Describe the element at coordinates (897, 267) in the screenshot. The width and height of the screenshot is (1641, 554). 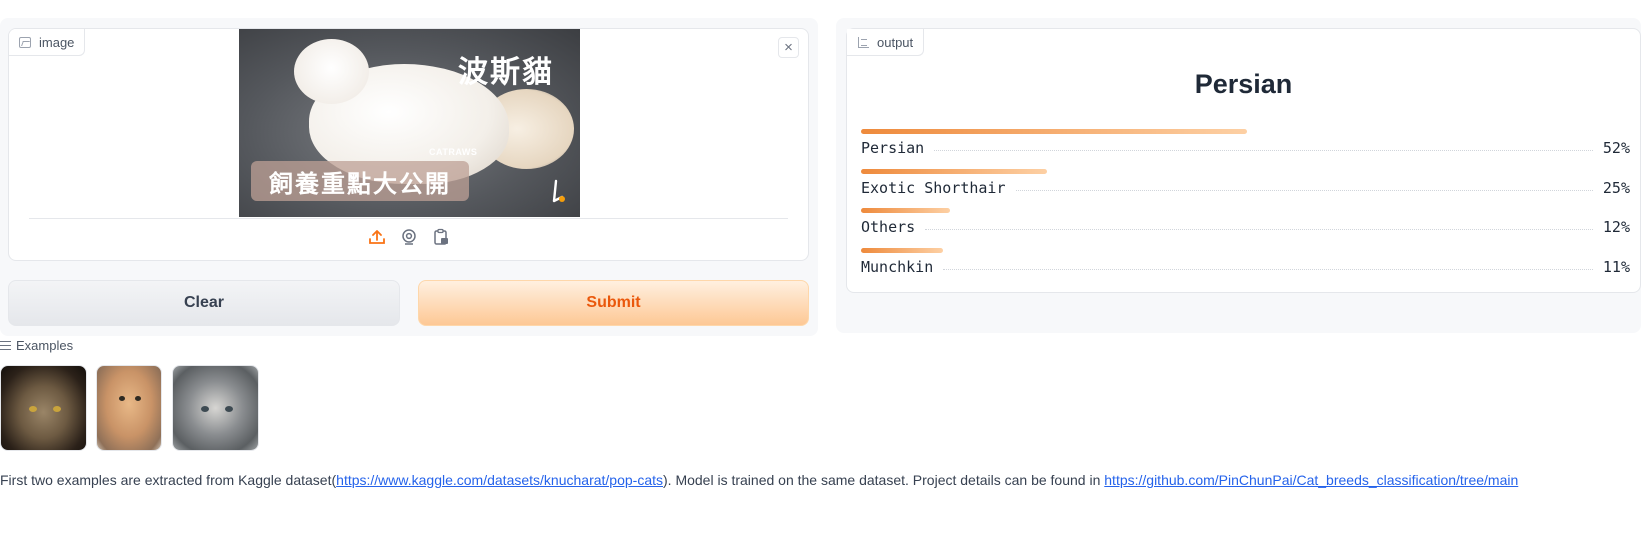
I see `confidence-label: Munchkin` at that location.